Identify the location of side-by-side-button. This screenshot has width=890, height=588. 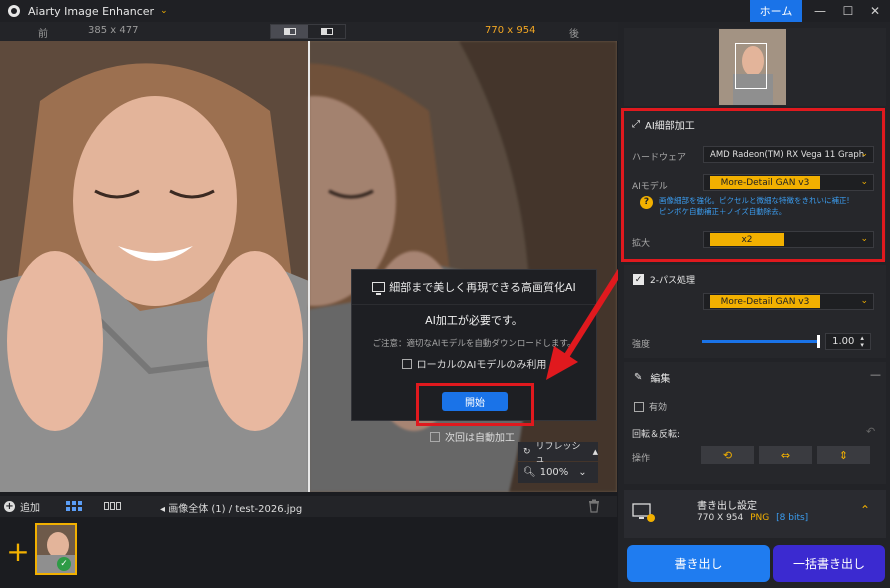
(326, 31).